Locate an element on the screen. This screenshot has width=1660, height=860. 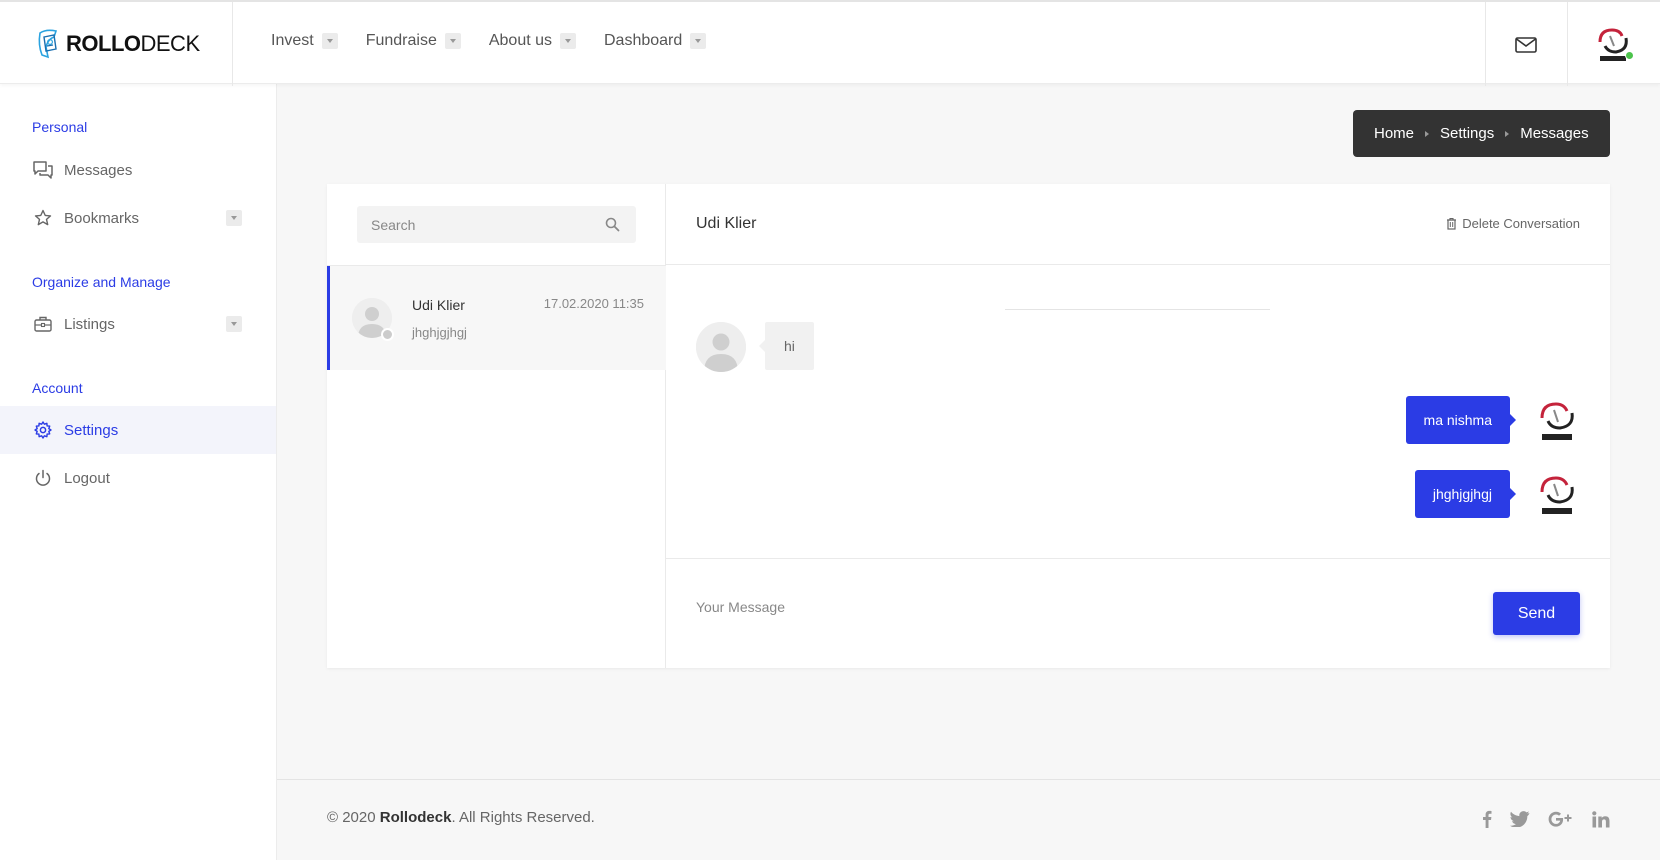
sidebar-item-label: Settings is located at coordinates (91, 430).